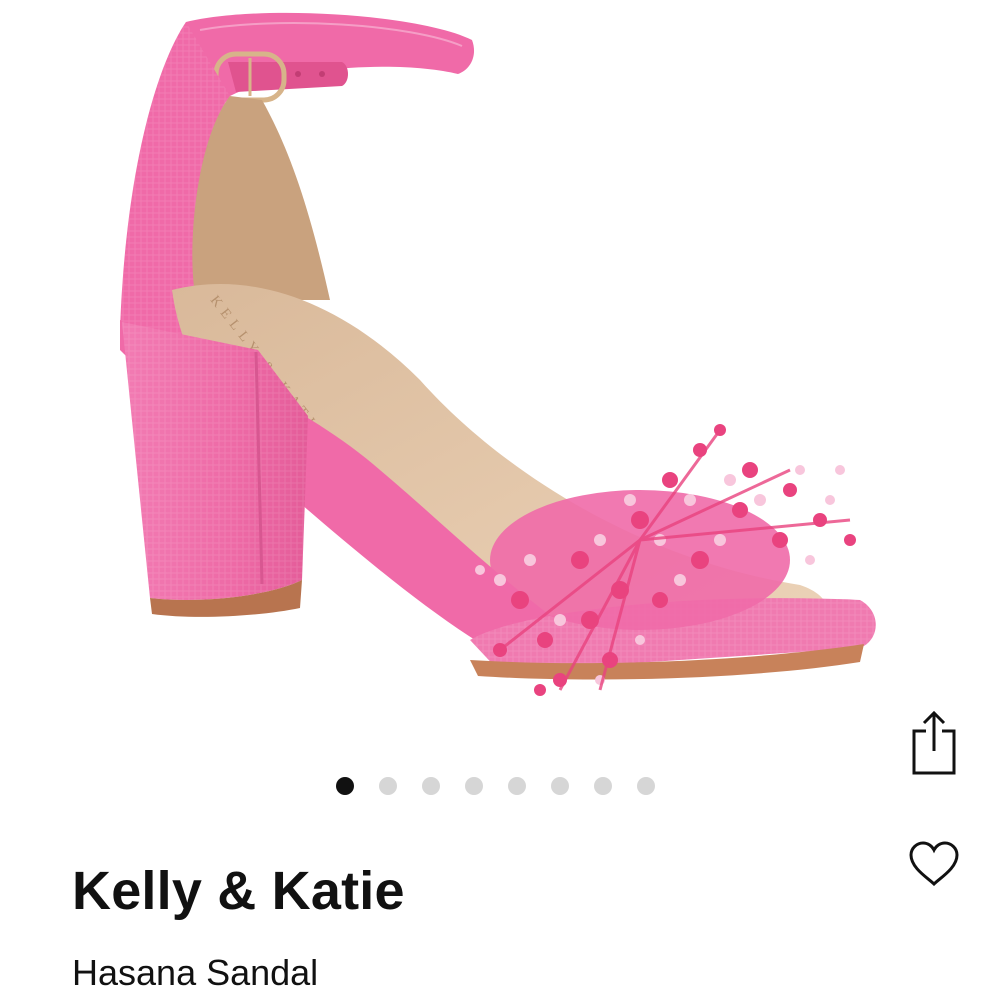 This screenshot has width=1000, height=1000. Describe the element at coordinates (238, 891) in the screenshot. I see `brand-name: Kelly & Katie` at that location.